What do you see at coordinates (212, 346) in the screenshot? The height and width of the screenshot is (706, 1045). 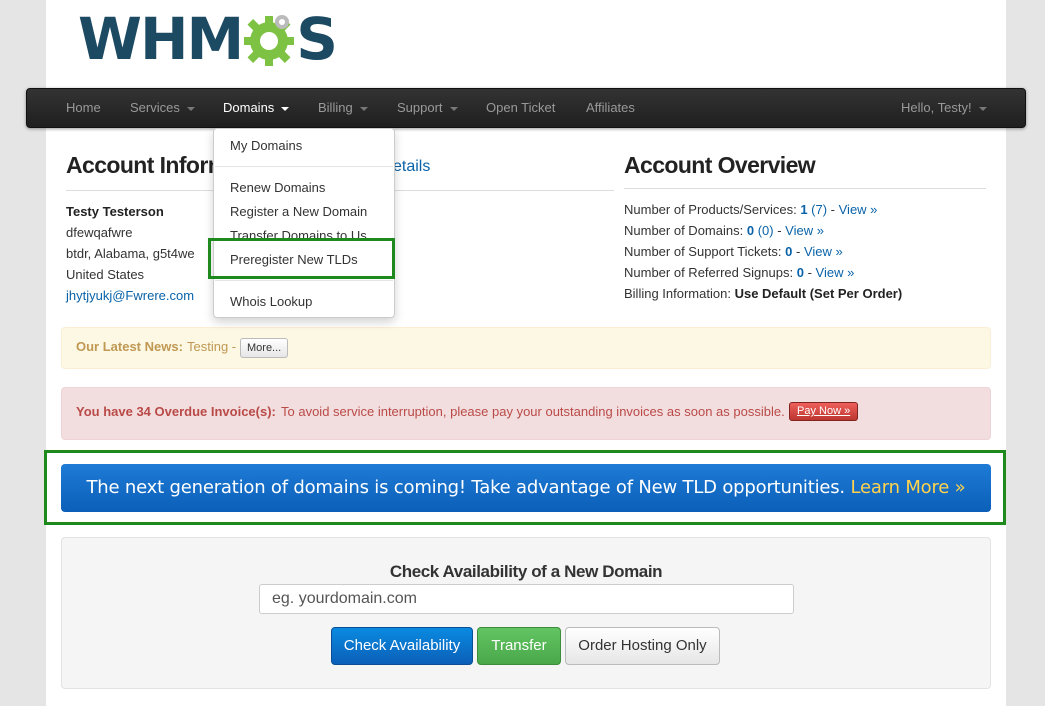 I see `news-text: Testing -` at bounding box center [212, 346].